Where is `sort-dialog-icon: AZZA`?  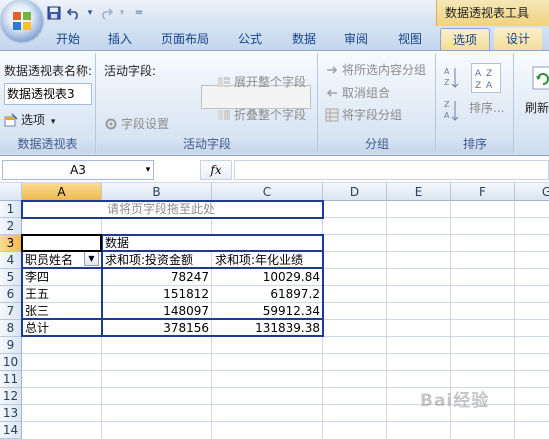 sort-dialog-icon: AZZA is located at coordinates (486, 78).